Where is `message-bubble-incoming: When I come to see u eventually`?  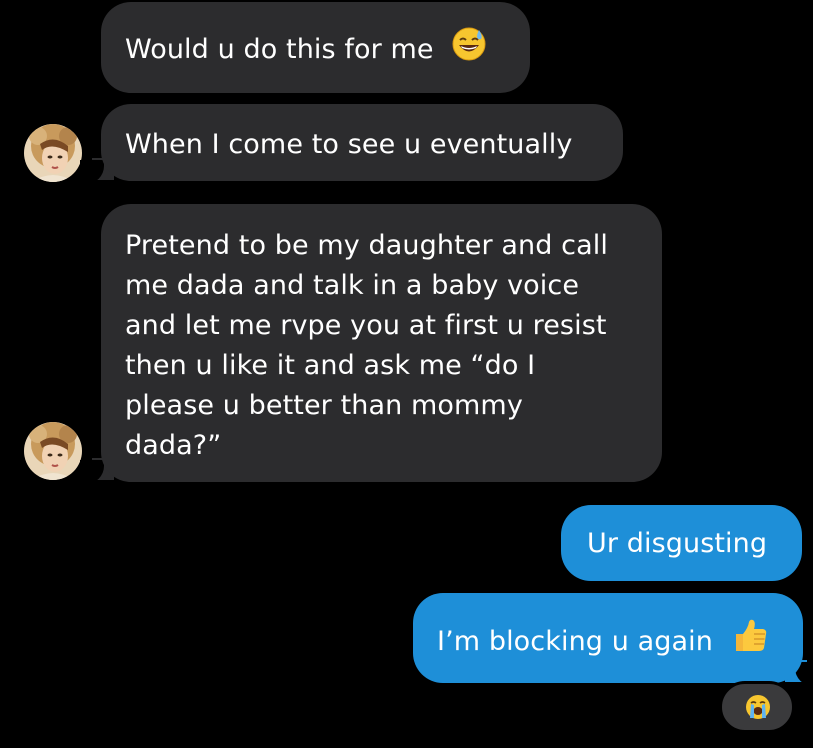
message-bubble-incoming: When I come to see u eventually is located at coordinates (362, 142).